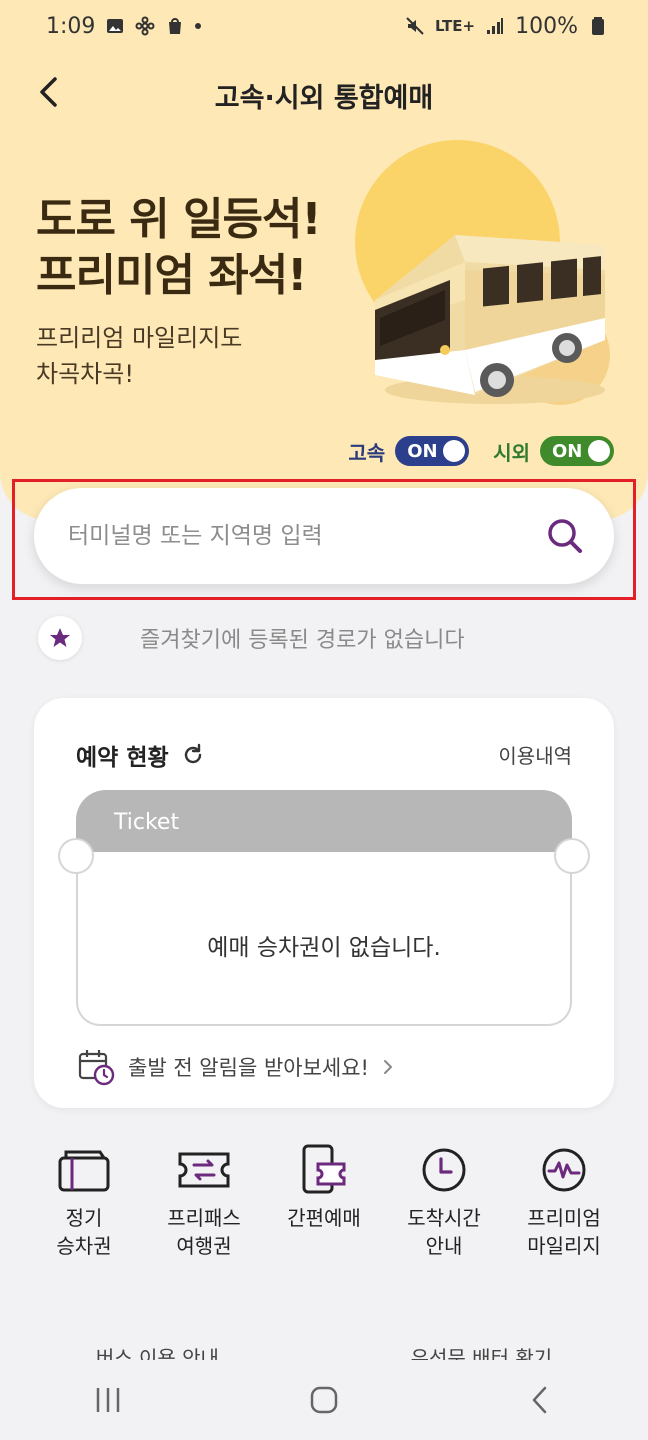 Image resolution: width=648 pixels, height=1440 pixels. What do you see at coordinates (179, 219) in the screenshot?
I see `banner-headline-line1: 도로 위 일등석!` at bounding box center [179, 219].